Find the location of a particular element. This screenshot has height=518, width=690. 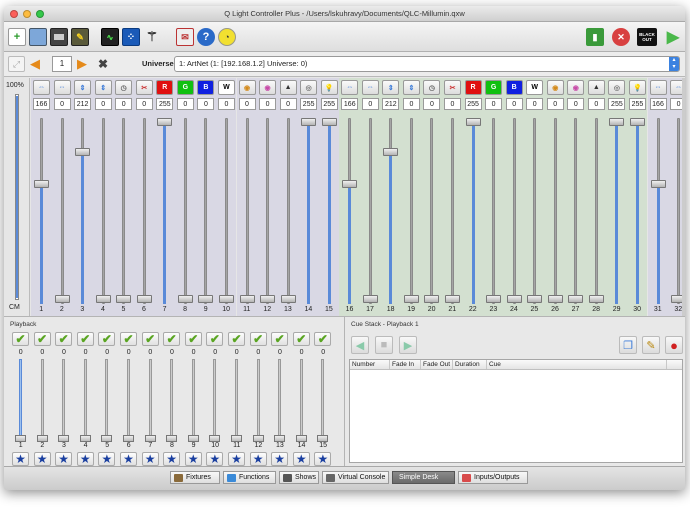

new-file-icon: + is located at coordinates (17, 37).